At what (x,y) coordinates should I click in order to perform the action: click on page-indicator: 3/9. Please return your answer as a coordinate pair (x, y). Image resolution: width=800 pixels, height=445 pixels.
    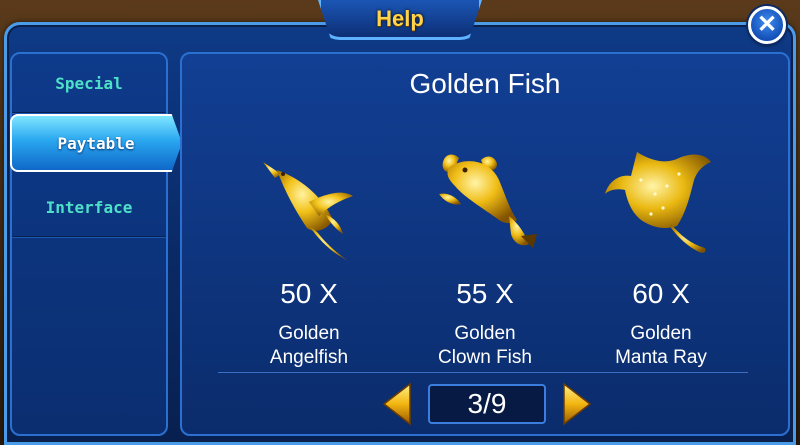
    Looking at the image, I should click on (487, 404).